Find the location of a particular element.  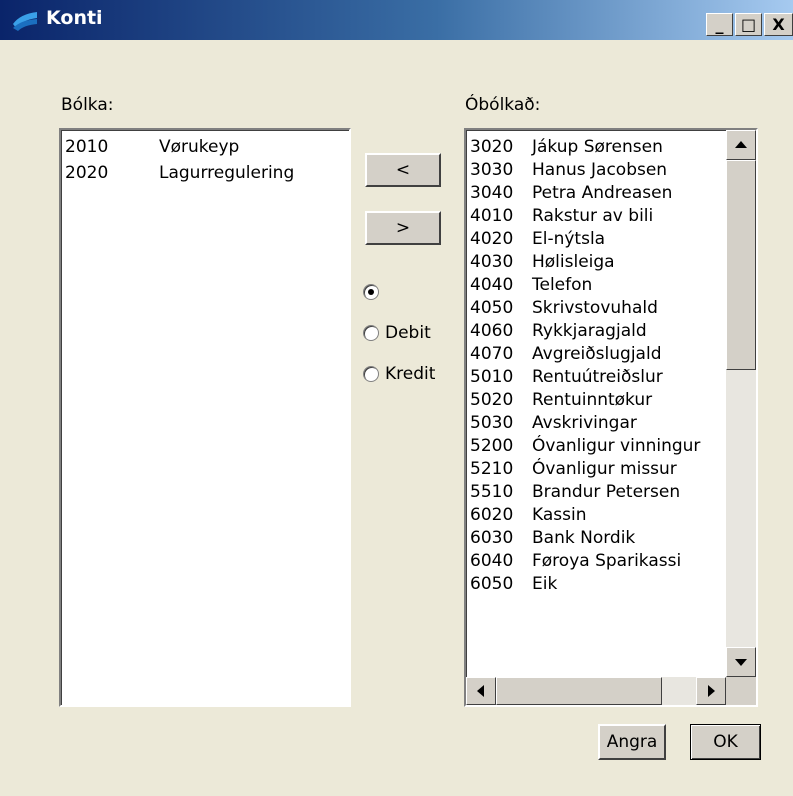

account-name: Óvanligur vinningur is located at coordinates (616, 446).